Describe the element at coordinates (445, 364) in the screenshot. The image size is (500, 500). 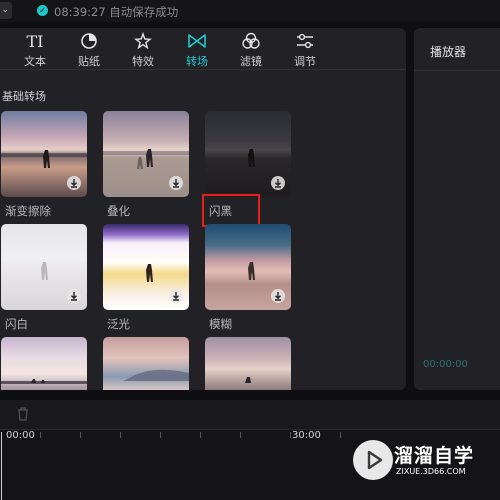
I see `player-timecode: 00:00:00` at that location.